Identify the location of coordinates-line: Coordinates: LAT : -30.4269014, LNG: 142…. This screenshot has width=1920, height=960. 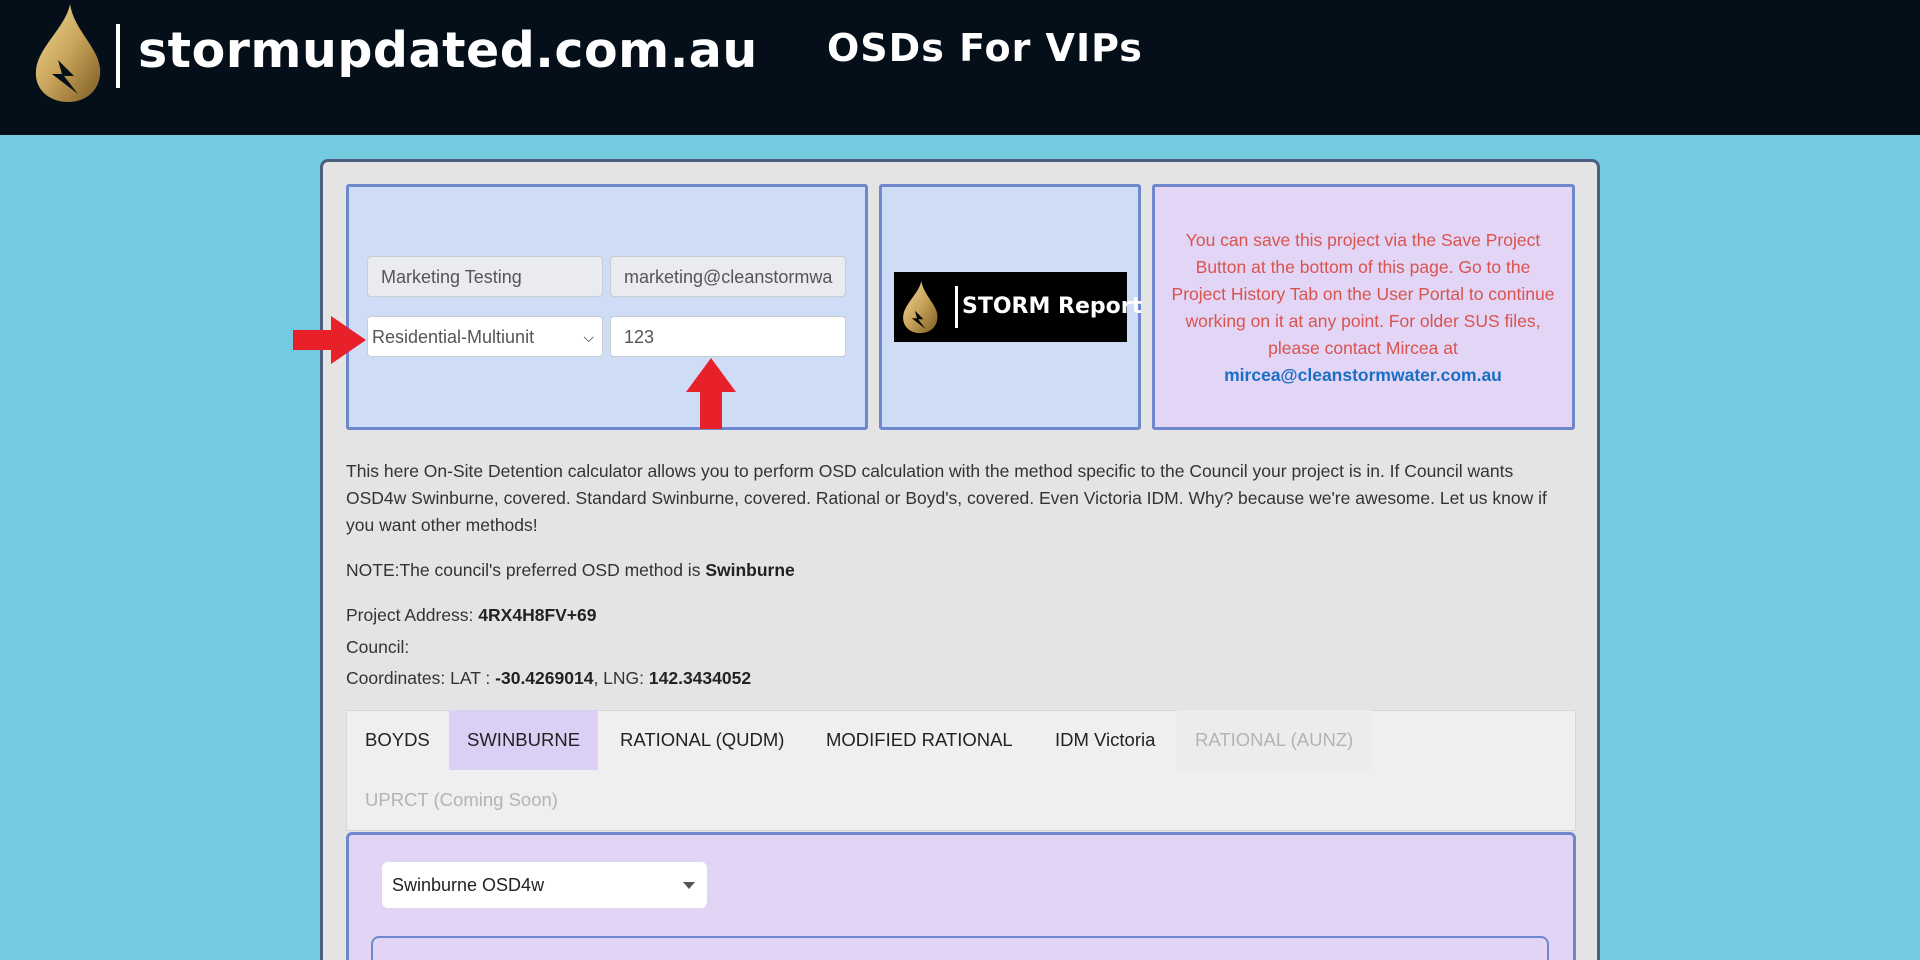
(548, 678).